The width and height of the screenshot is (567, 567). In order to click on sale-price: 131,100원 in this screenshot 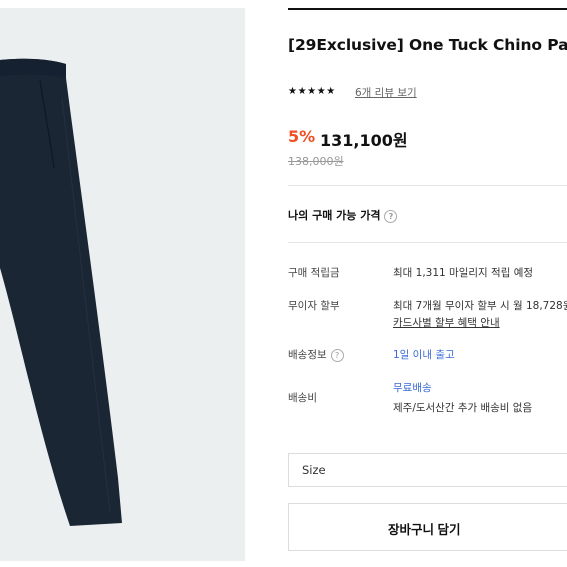, I will do `click(364, 140)`.